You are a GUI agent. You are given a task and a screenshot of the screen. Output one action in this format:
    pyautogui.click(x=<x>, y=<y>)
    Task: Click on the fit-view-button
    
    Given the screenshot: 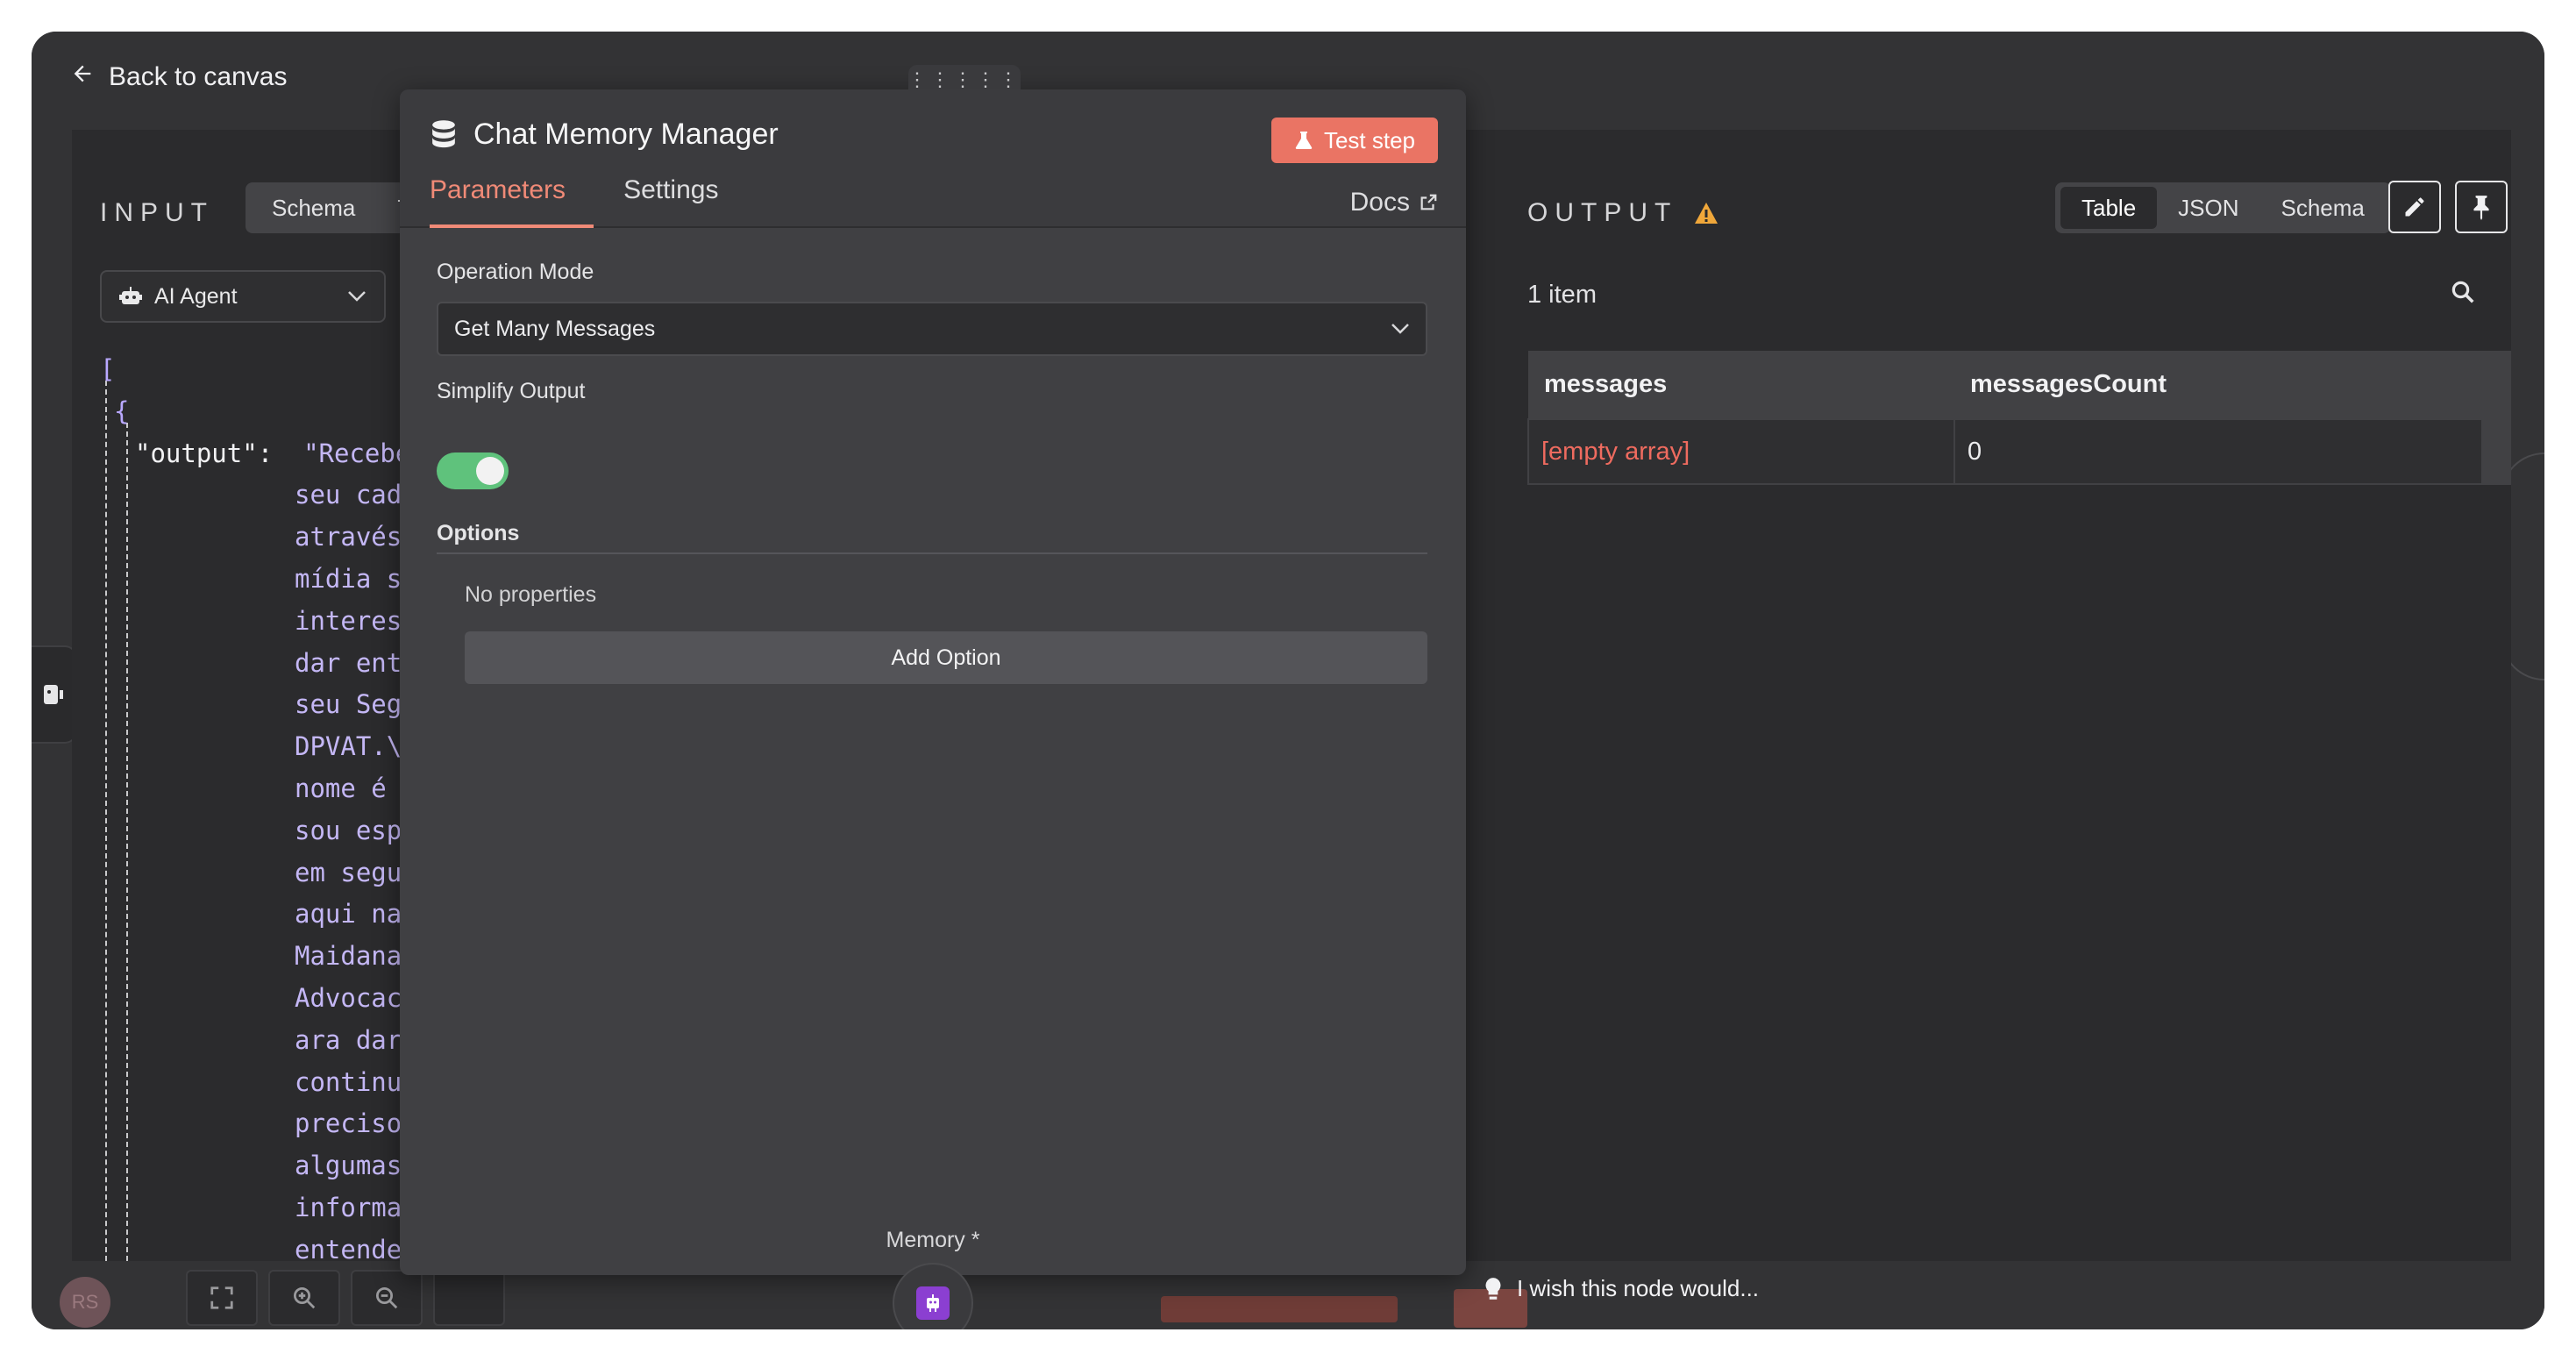 What is the action you would take?
    pyautogui.click(x=222, y=1298)
    